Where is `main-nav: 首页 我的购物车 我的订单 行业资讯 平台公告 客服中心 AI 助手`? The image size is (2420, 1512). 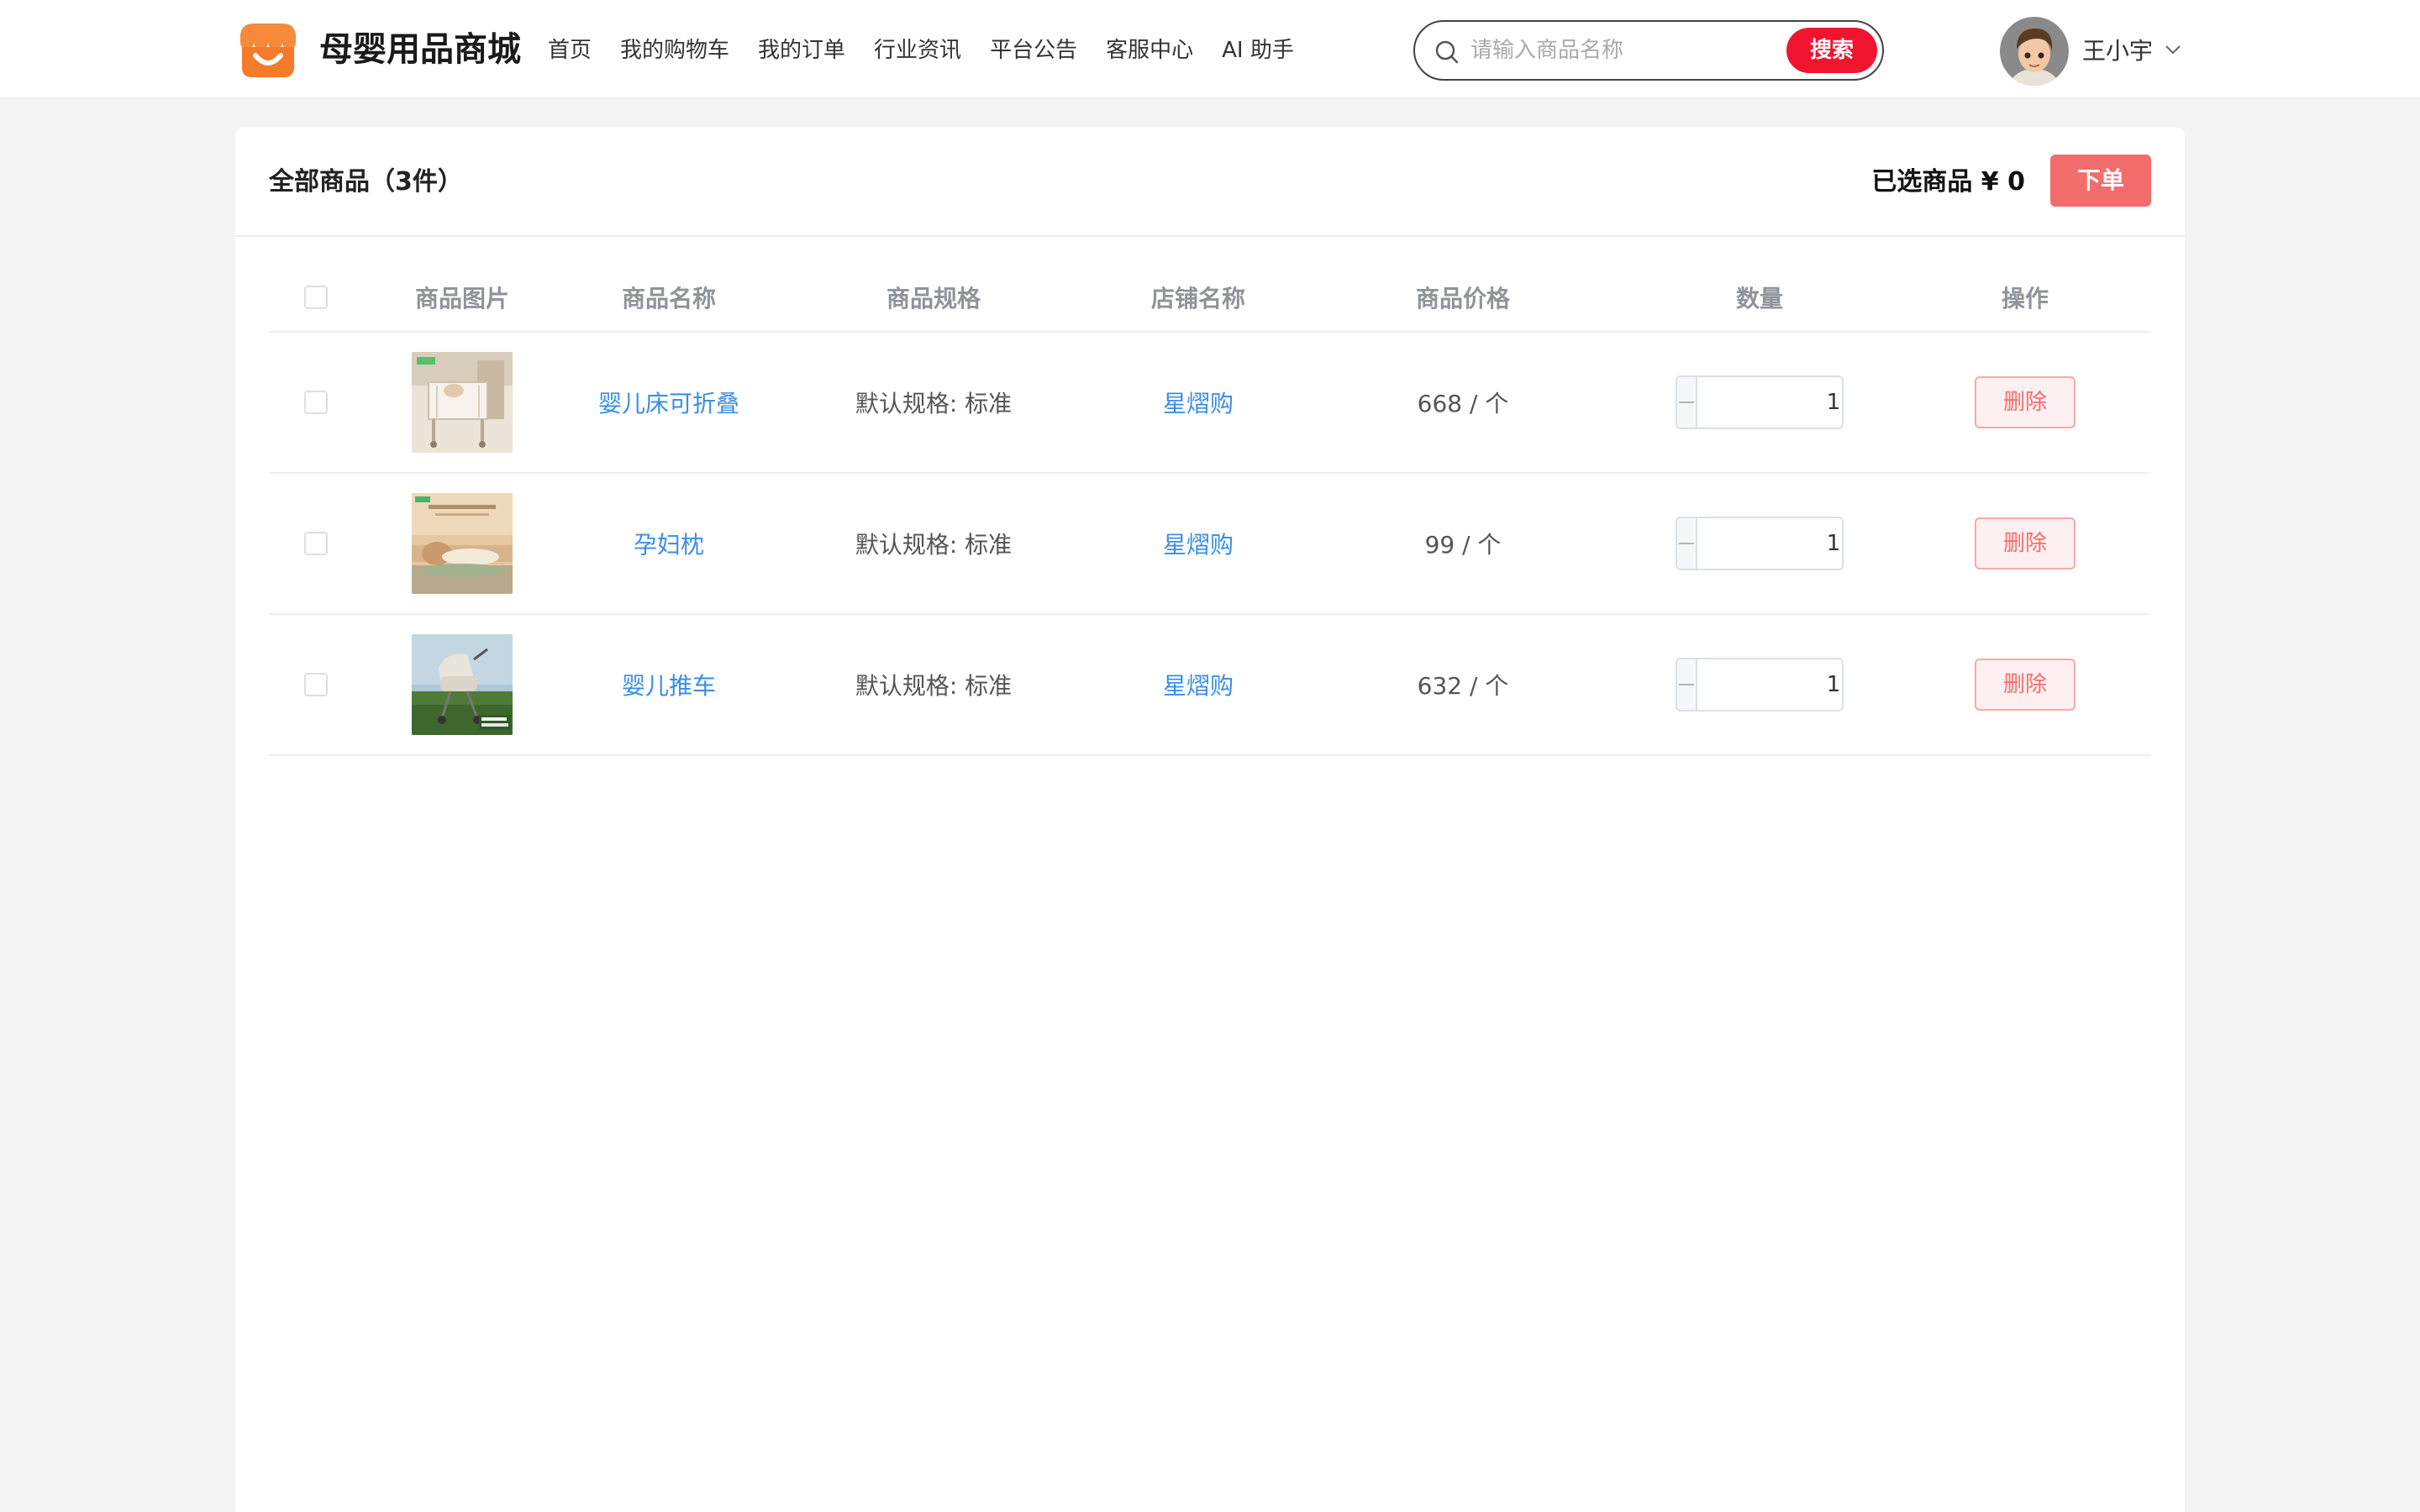 main-nav: 首页 我的购物车 我的订单 行业资讯 平台公告 客服中心 AI 助手 is located at coordinates (935, 50).